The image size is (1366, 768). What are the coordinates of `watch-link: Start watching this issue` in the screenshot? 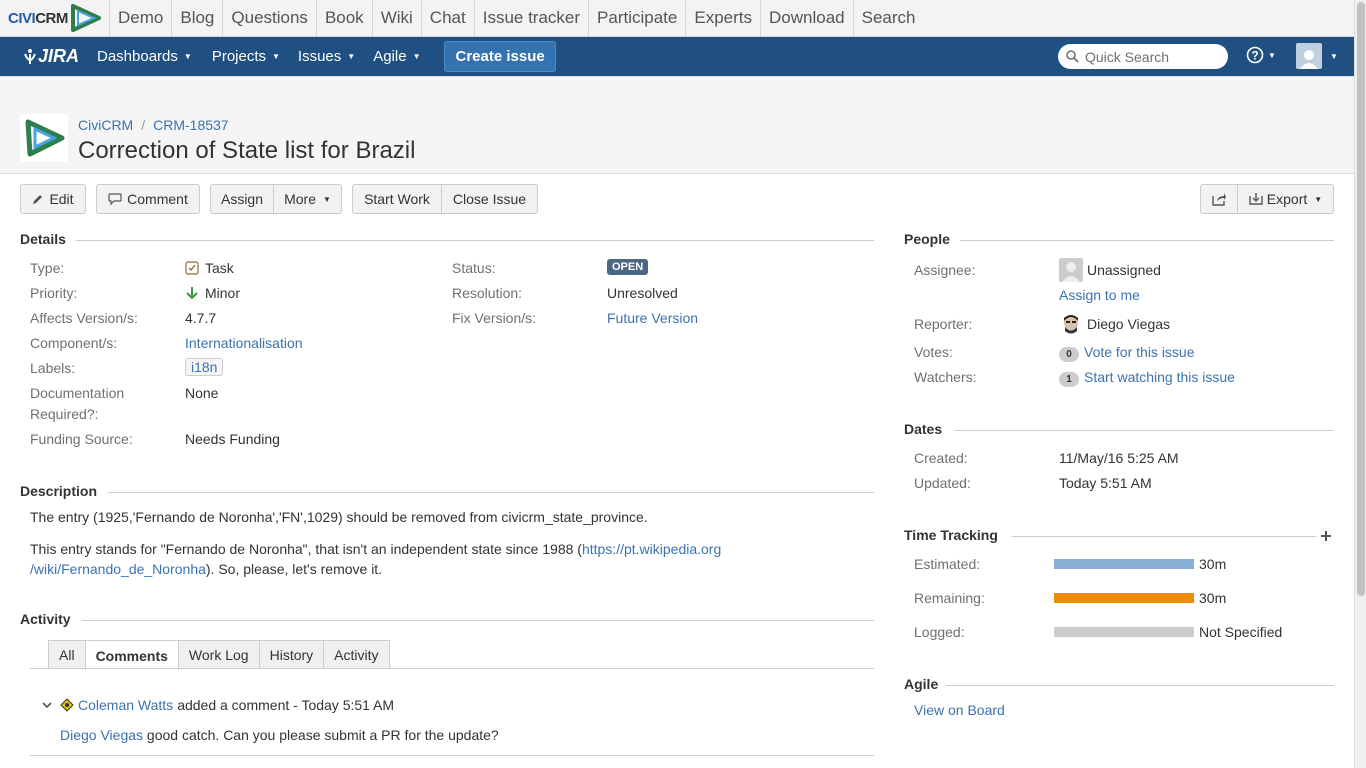 It's located at (1159, 377).